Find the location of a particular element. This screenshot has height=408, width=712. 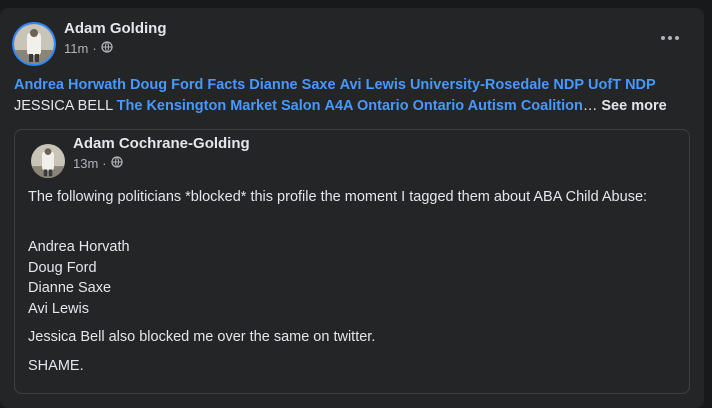

author-name: Adam Golding is located at coordinates (115, 28).